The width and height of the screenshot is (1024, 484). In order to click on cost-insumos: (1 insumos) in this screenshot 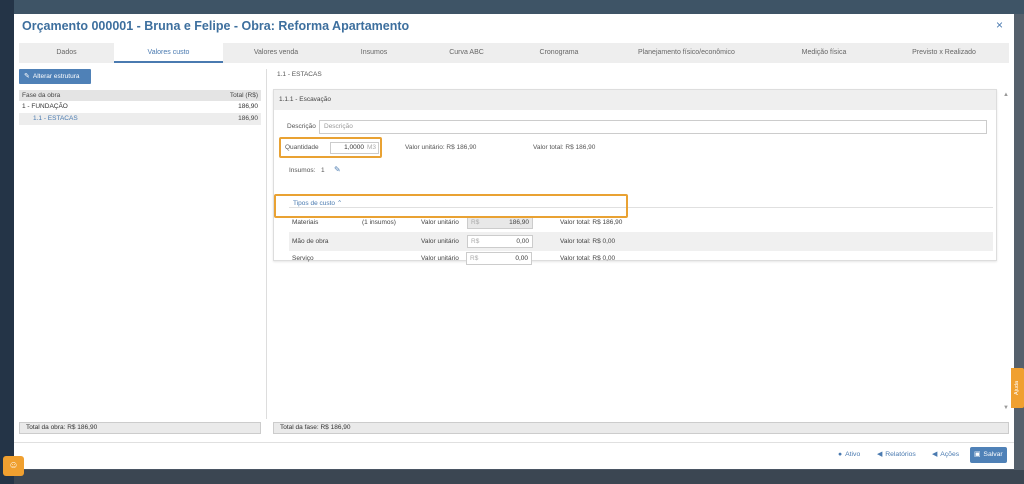, I will do `click(379, 222)`.